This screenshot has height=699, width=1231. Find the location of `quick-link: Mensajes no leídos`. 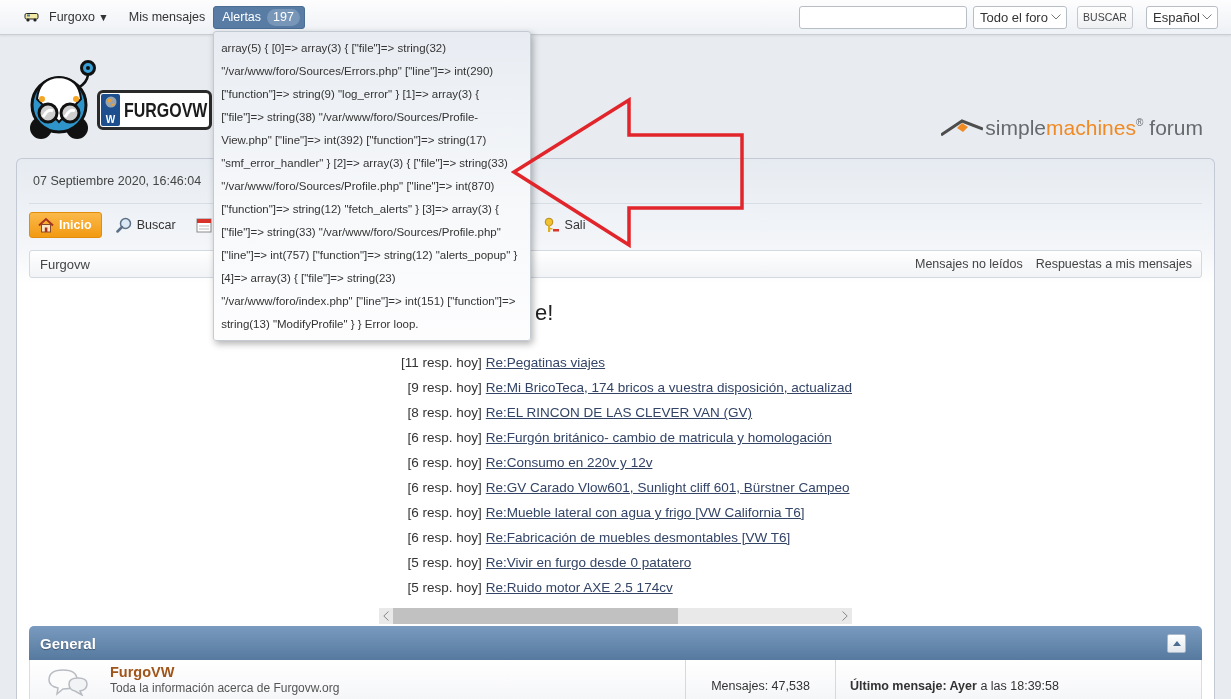

quick-link: Mensajes no leídos is located at coordinates (968, 264).